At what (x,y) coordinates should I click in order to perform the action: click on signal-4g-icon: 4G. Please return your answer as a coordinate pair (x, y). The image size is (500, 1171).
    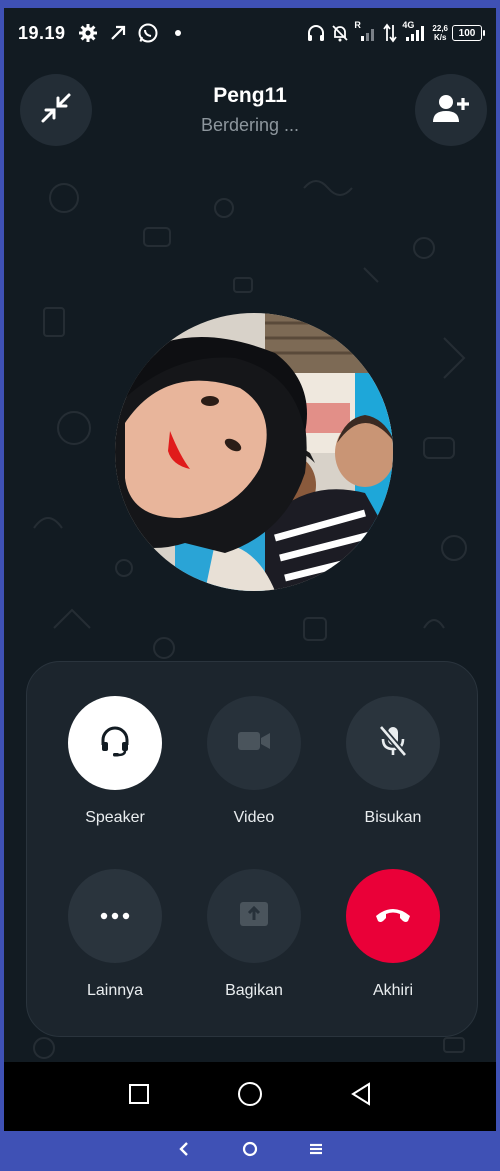
    Looking at the image, I should click on (415, 32).